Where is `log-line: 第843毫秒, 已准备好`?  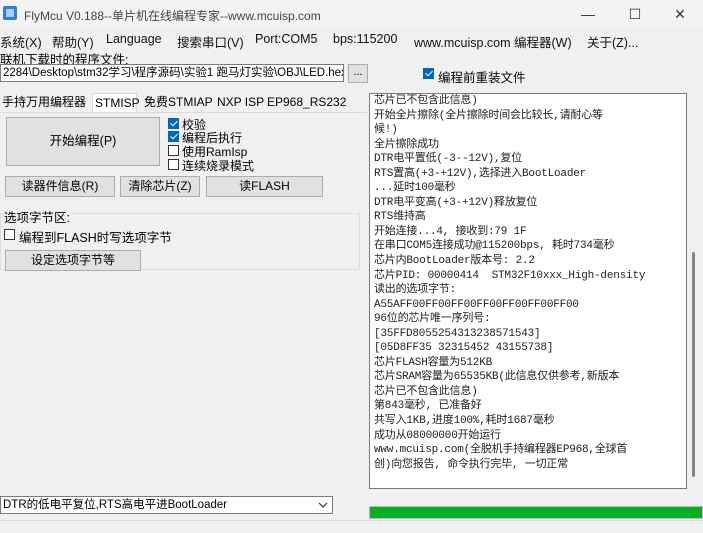
log-line: 第843毫秒, 已准备好 is located at coordinates (428, 406).